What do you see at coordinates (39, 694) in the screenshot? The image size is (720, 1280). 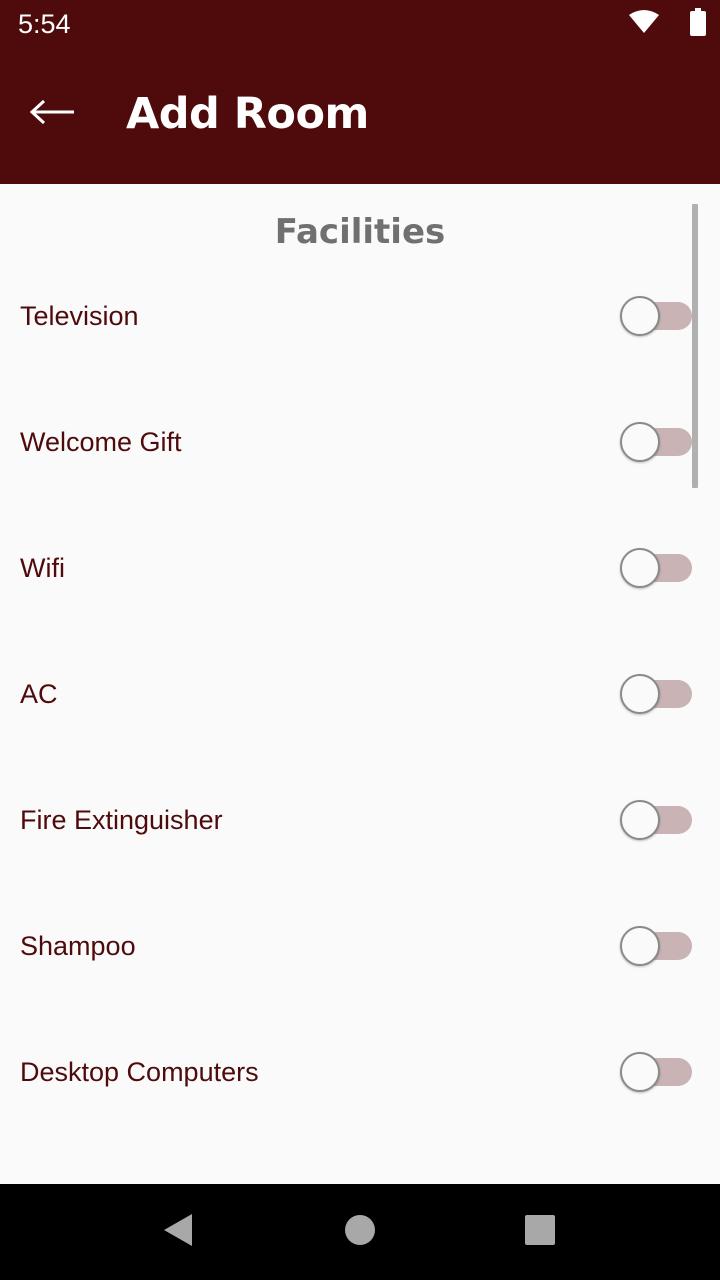 I see `facility-label: AC` at bounding box center [39, 694].